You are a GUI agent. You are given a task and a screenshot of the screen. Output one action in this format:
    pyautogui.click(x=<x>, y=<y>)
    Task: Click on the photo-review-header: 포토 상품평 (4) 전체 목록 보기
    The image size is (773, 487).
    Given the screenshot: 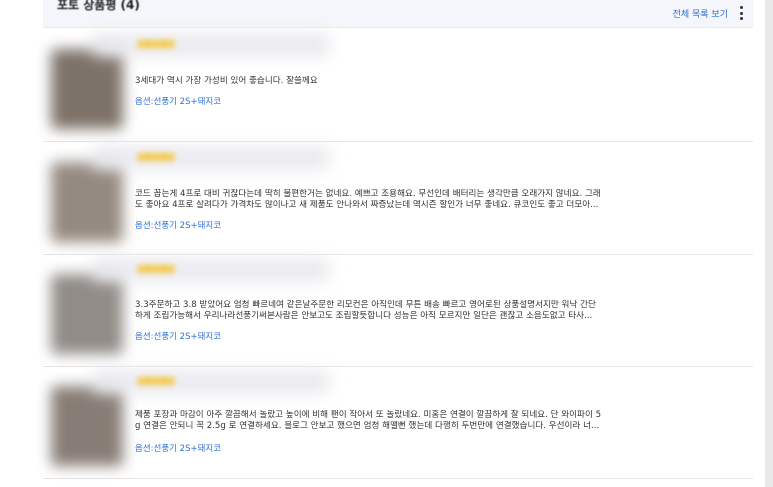 What is the action you would take?
    pyautogui.click(x=398, y=14)
    